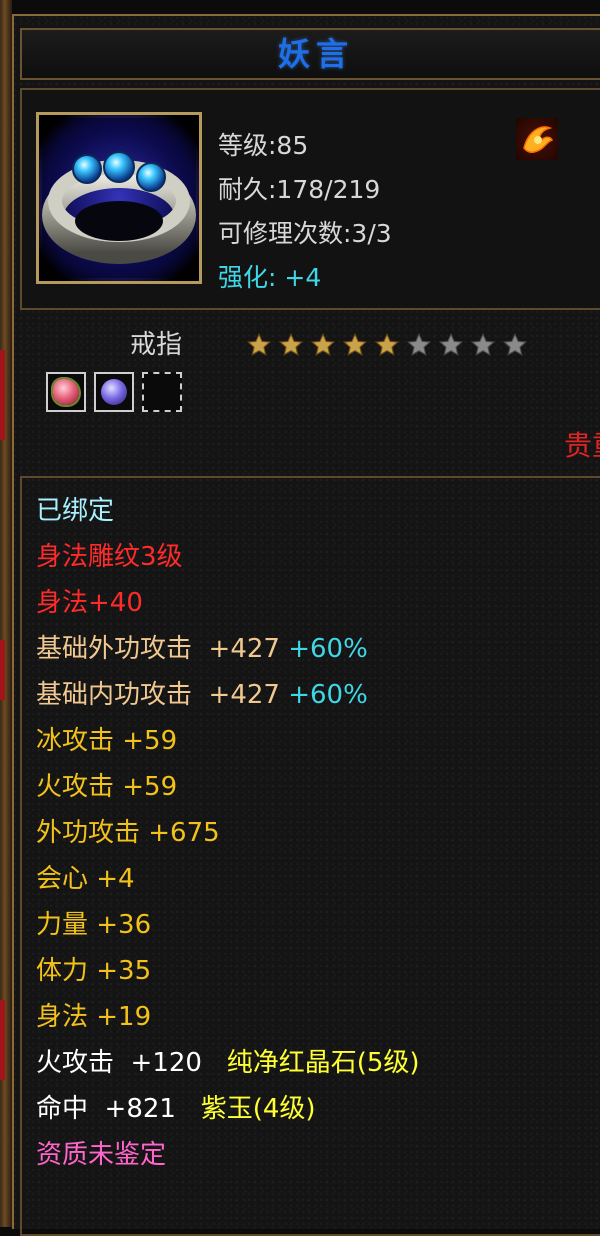  Describe the element at coordinates (85, 879) in the screenshot. I see `critical: 会心 +4` at that location.